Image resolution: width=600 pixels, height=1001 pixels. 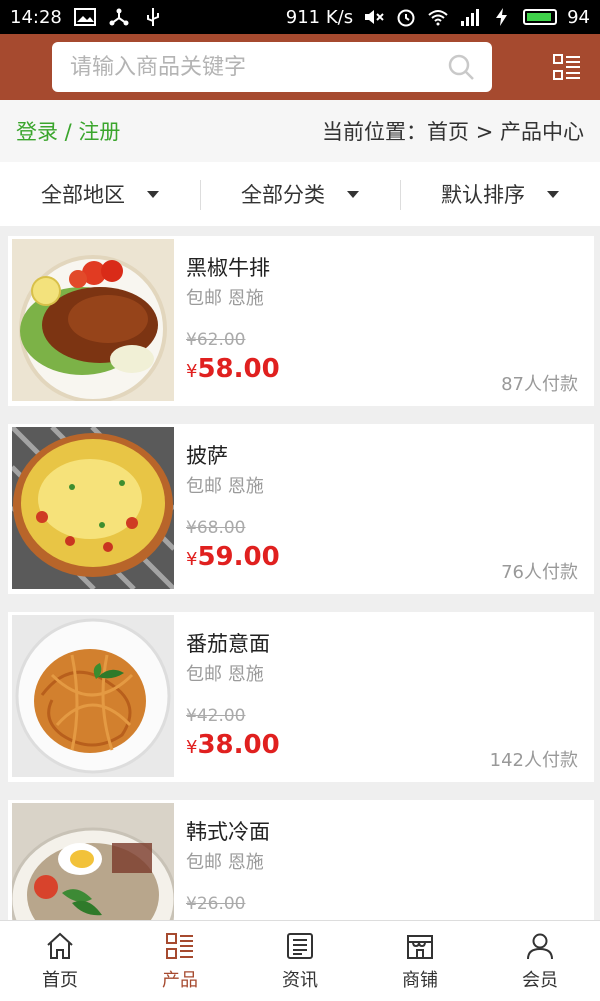 I want to click on tab-store: 商铺, so click(x=420, y=961).